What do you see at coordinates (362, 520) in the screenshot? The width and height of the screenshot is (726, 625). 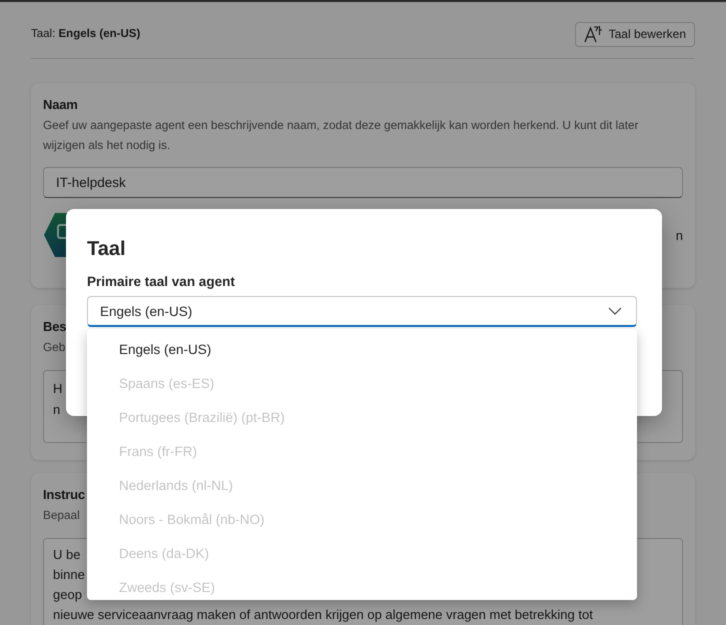 I see `dropdown-option: Noors - Bokmål (nb-NO)` at bounding box center [362, 520].